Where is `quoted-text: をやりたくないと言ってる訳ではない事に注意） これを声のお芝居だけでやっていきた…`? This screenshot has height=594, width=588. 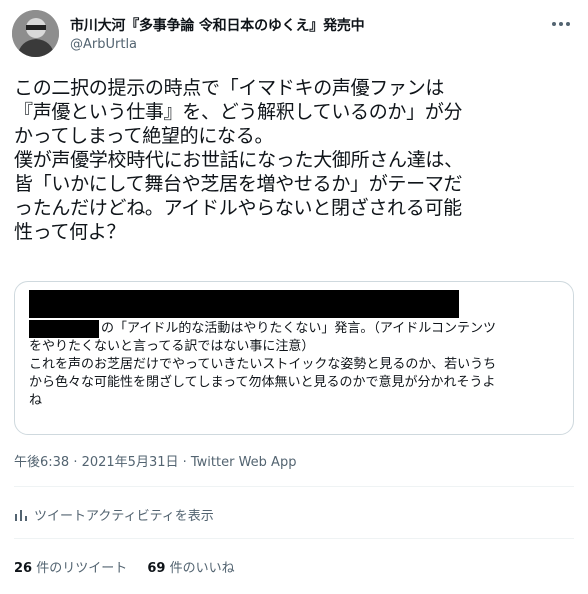 quoted-text: をやりたくないと言ってる訳ではない事に注意） これを声のお芝居だけでやっていきた… is located at coordinates (297, 374).